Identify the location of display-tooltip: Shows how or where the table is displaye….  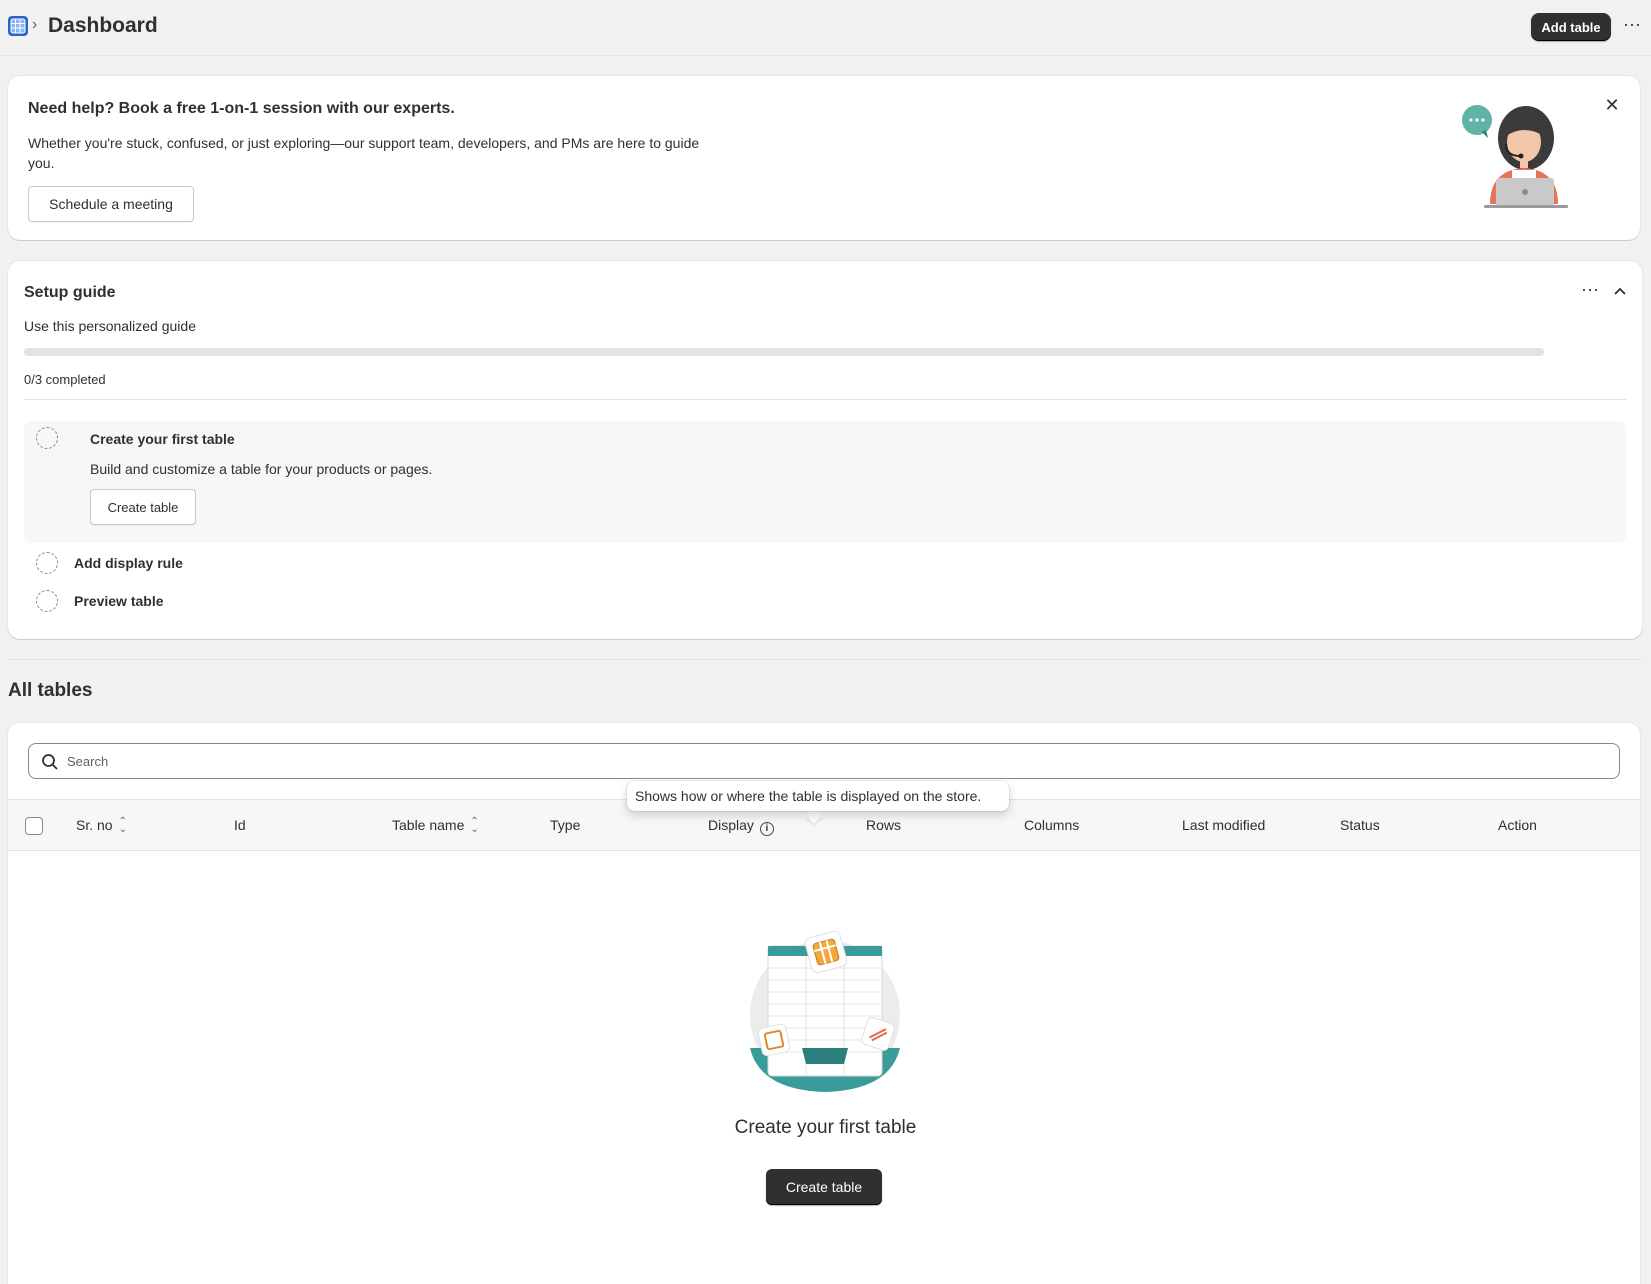
(818, 796).